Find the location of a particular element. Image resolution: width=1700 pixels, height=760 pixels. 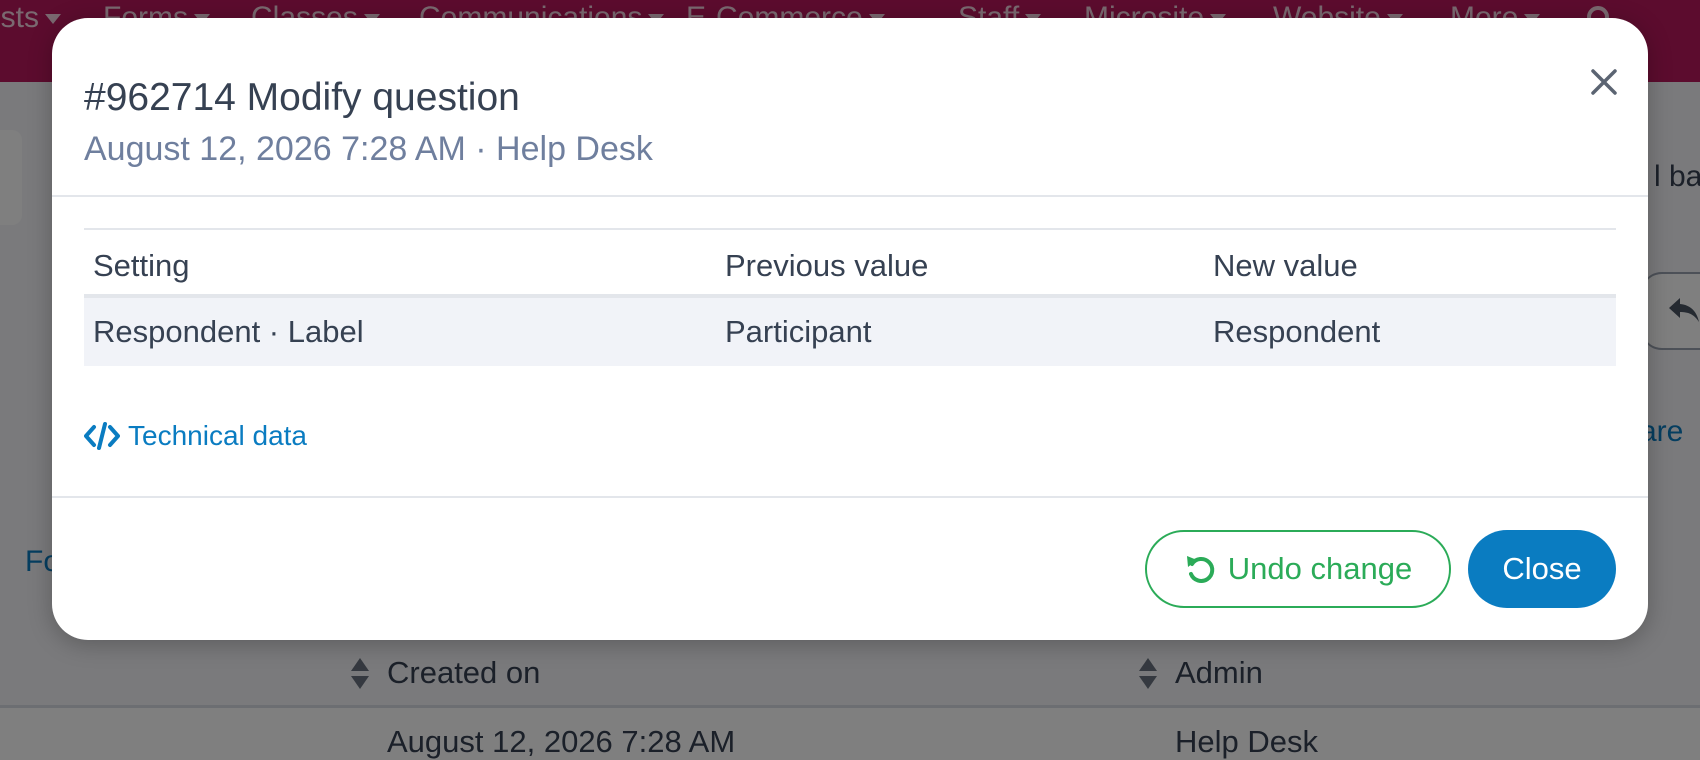

column-header-setting: Setting is located at coordinates (141, 265).